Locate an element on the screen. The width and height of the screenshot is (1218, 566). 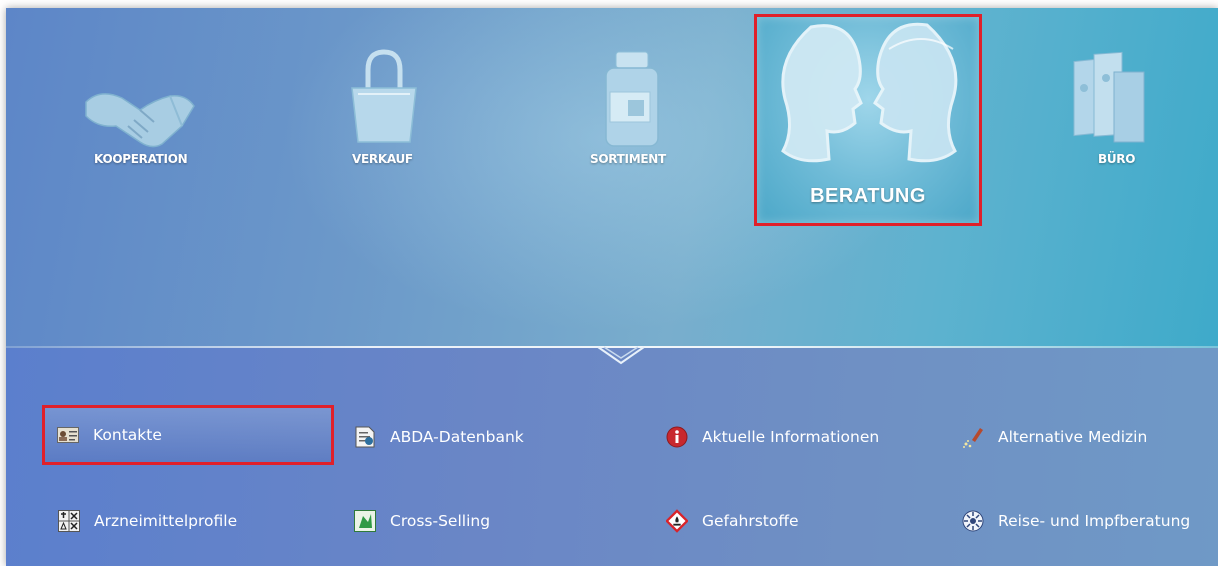
submenu-item-gefahrstoffe: Gefahrstoffe is located at coordinates (732, 521).